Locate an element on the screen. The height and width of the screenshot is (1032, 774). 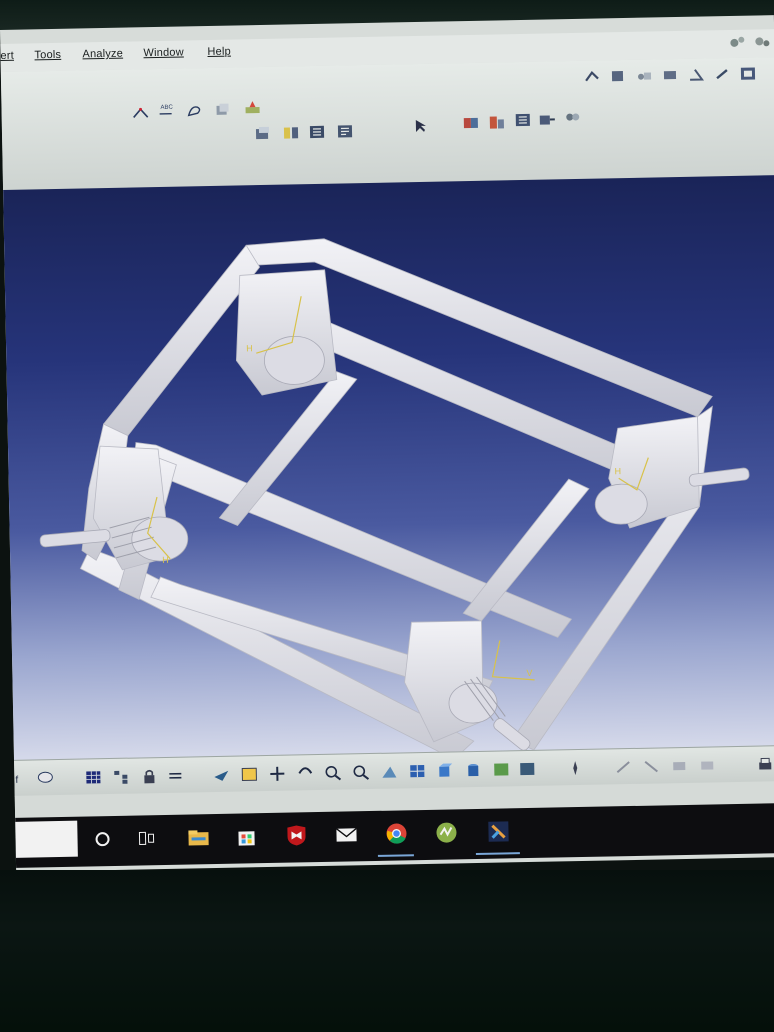
taskbar-search-box is located at coordinates (46, 839).